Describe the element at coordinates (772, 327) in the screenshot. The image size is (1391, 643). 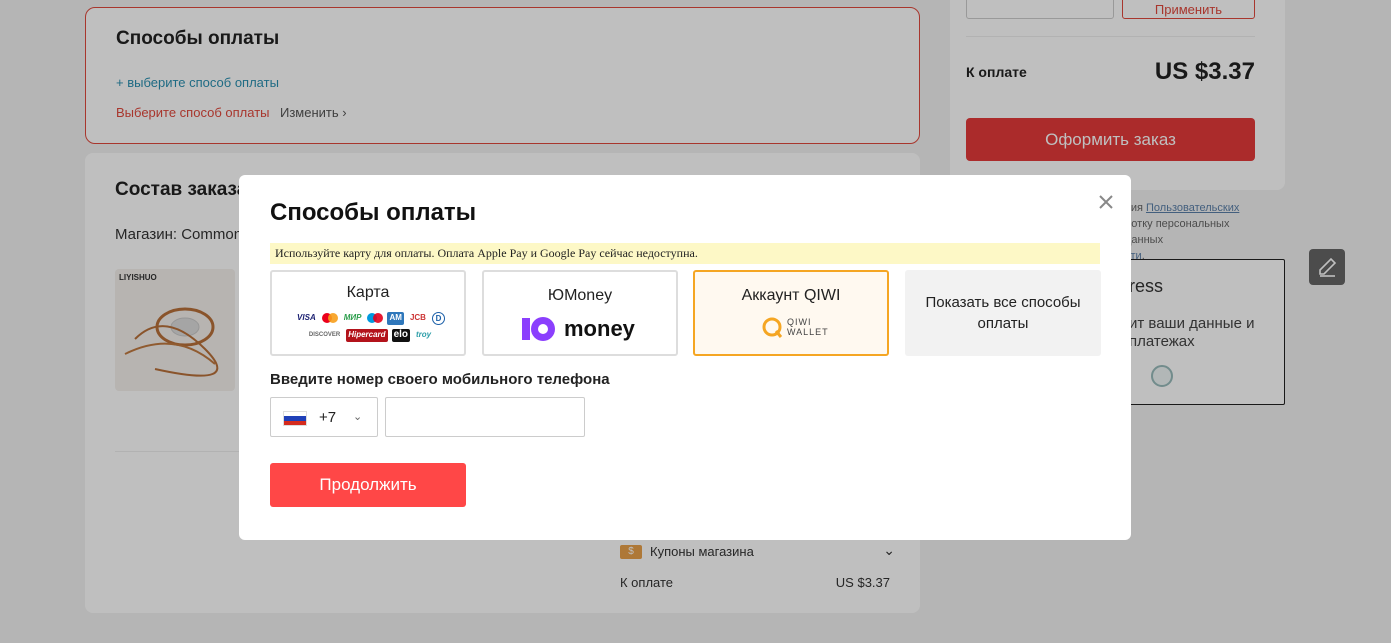
I see `qiwi-icon` at that location.